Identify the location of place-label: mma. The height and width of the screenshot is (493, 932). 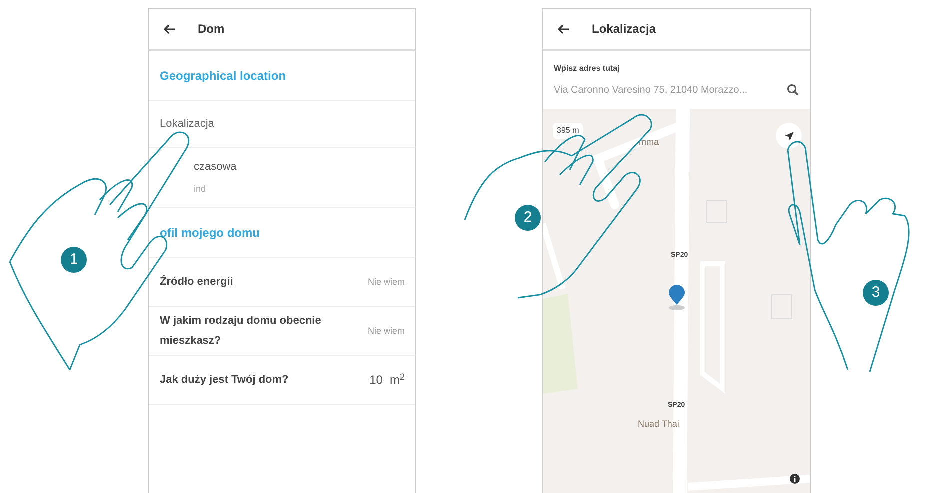
(649, 142).